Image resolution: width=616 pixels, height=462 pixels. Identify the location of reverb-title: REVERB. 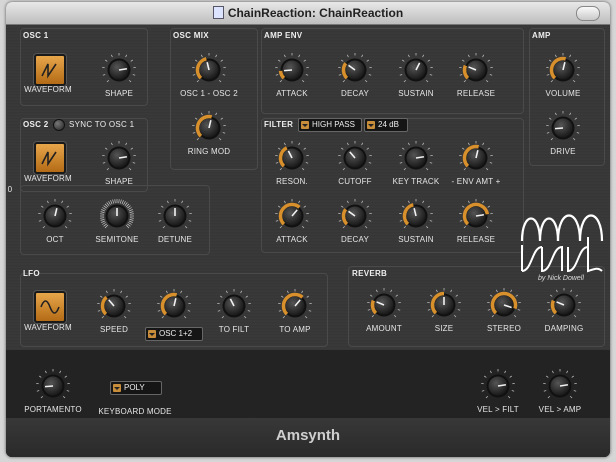
(370, 273).